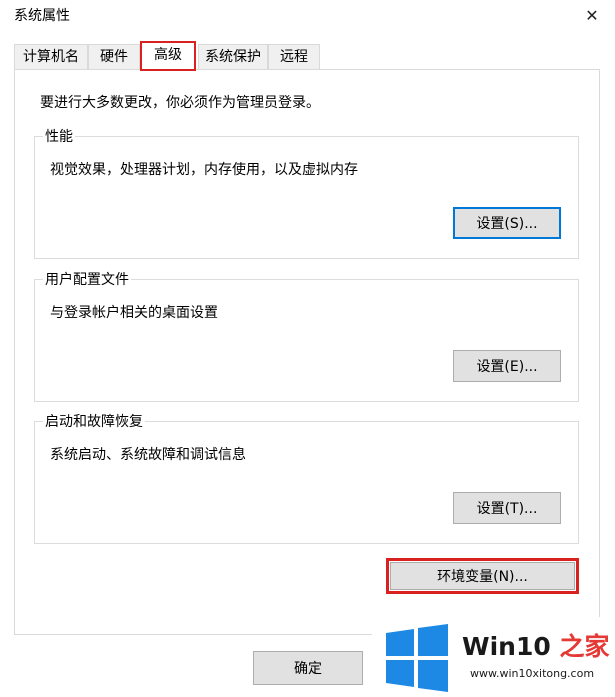 The image size is (615, 697). Describe the element at coordinates (87, 279) in the screenshot. I see `user-profiles-group-title: 用户配置文件` at that location.